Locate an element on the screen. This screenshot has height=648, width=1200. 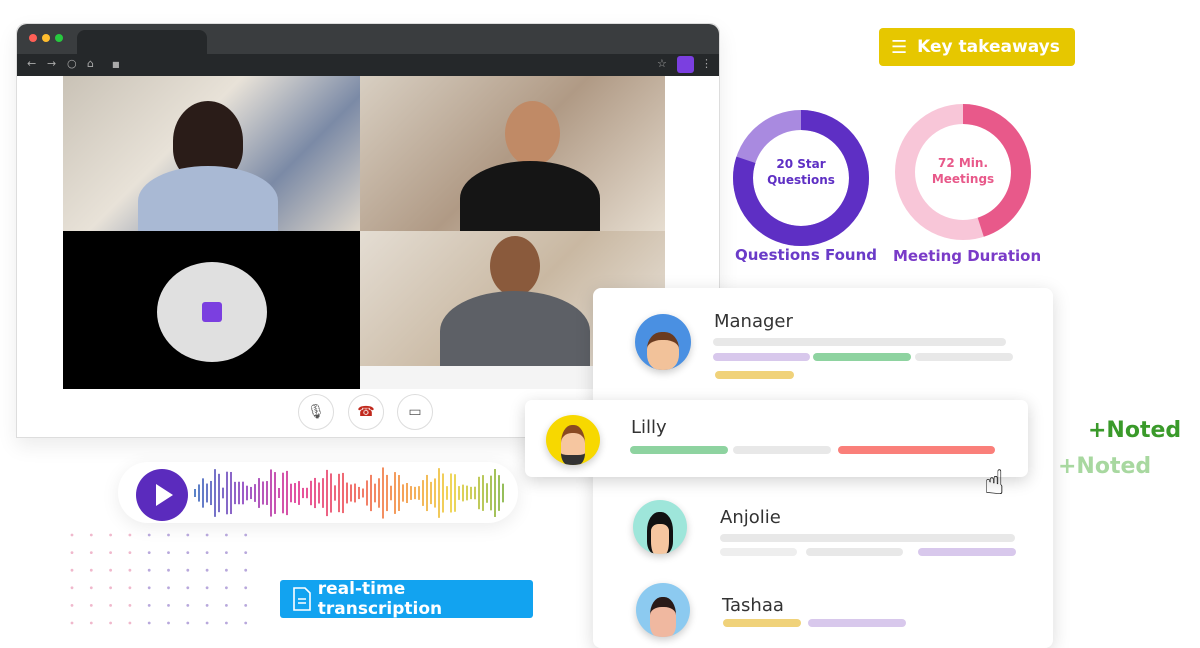
extension-icon is located at coordinates (685, 64).